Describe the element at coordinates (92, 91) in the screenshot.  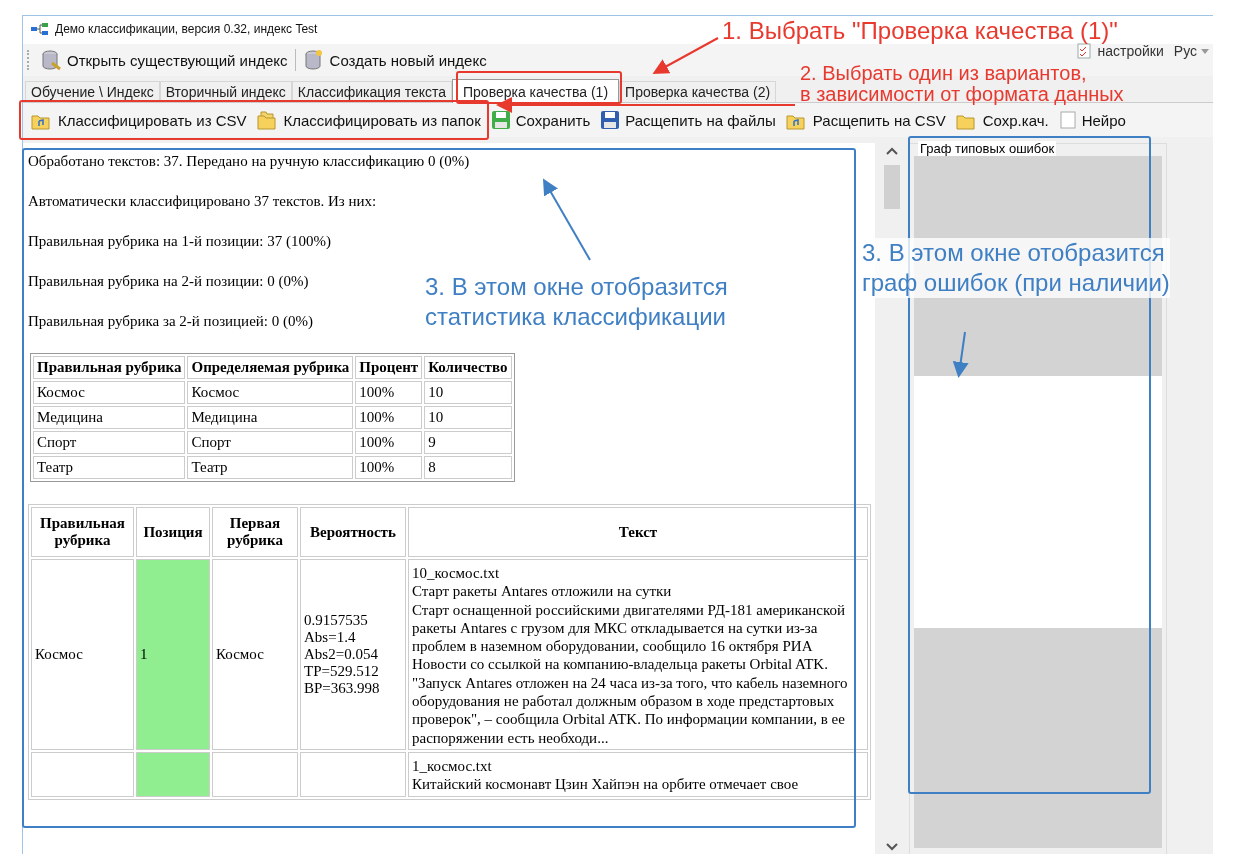
I see `tab: Обучение \ Индекс` at that location.